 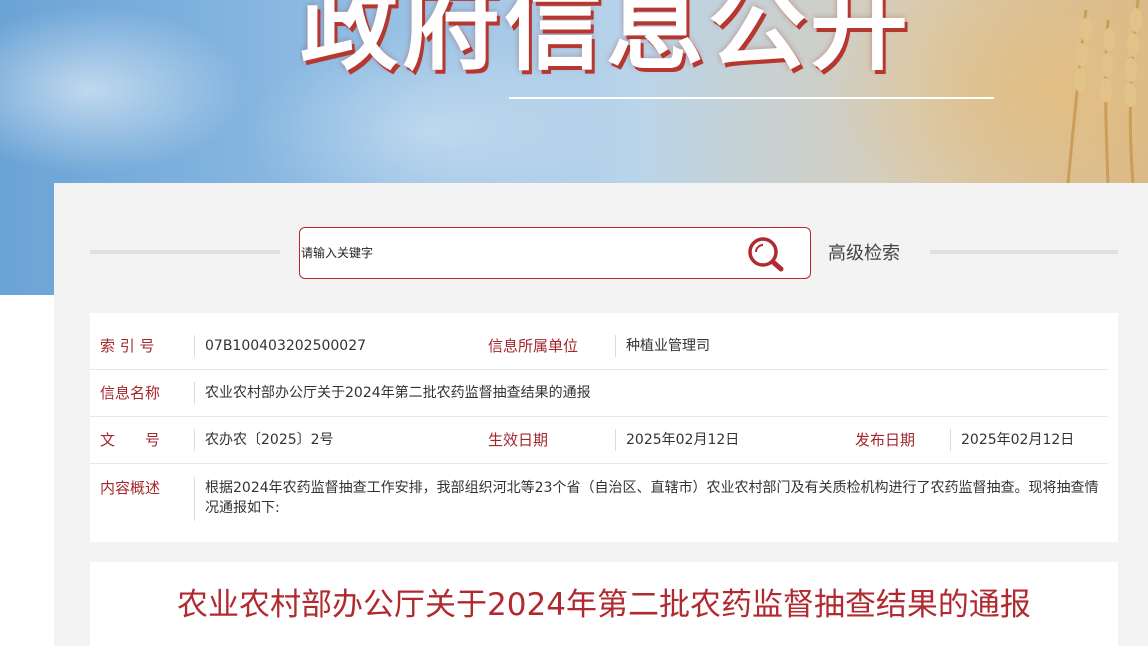 What do you see at coordinates (1104, 91) in the screenshot?
I see `wheat-decoration` at bounding box center [1104, 91].